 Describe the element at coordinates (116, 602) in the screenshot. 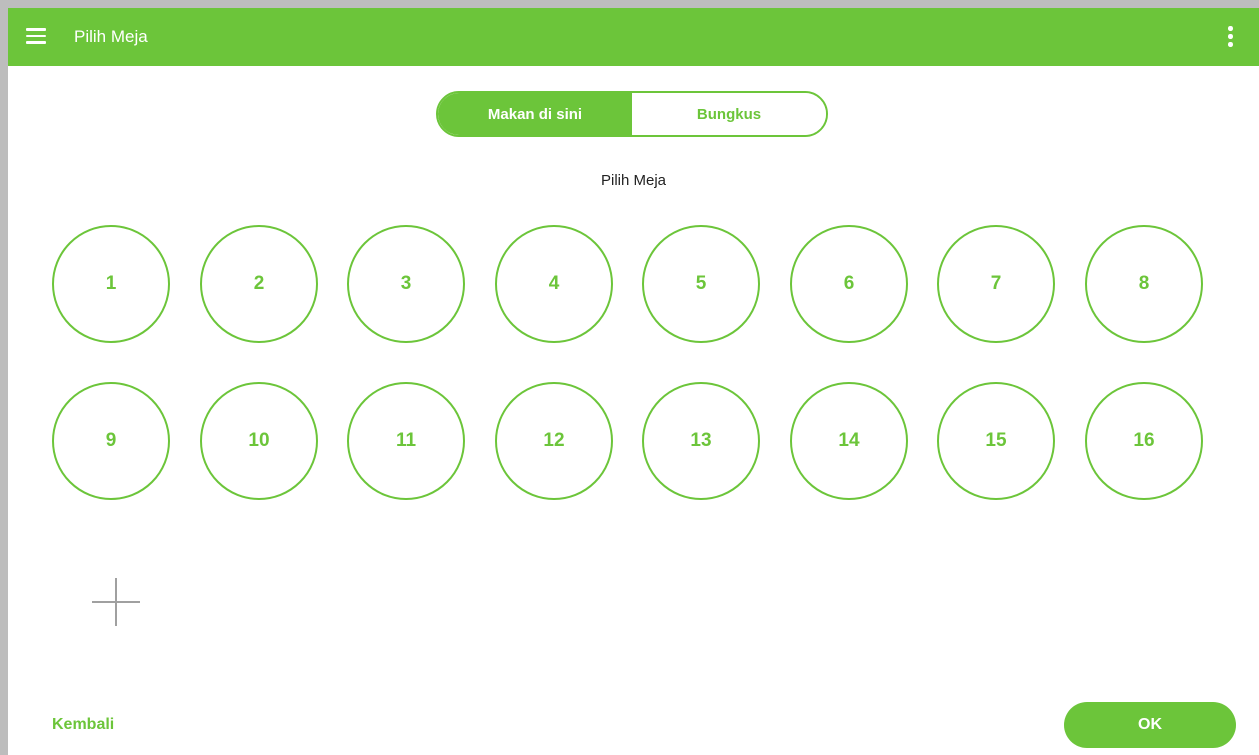

I see `add-table-button` at that location.